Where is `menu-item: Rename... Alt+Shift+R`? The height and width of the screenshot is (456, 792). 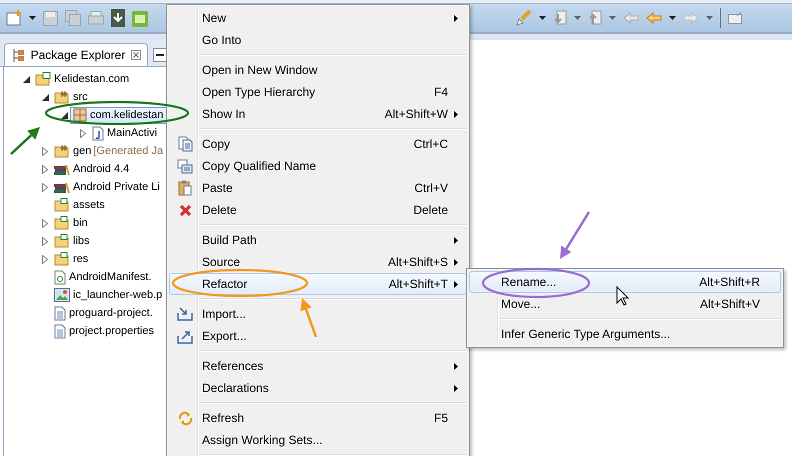 menu-item: Rename... Alt+Shift+R is located at coordinates (625, 282).